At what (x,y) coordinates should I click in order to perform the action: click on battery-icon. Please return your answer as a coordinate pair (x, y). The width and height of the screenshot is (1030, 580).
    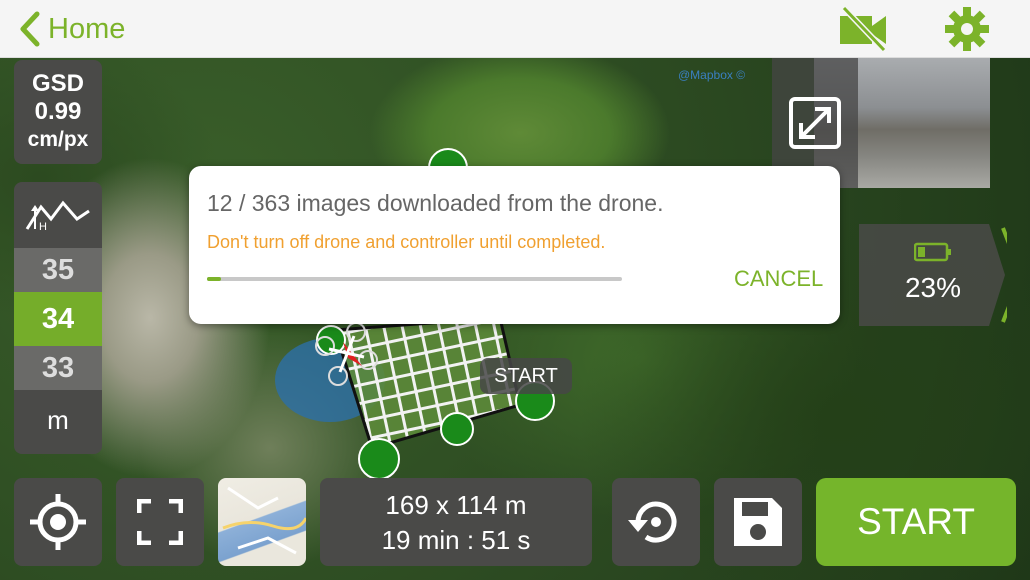
    Looking at the image, I should click on (932, 252).